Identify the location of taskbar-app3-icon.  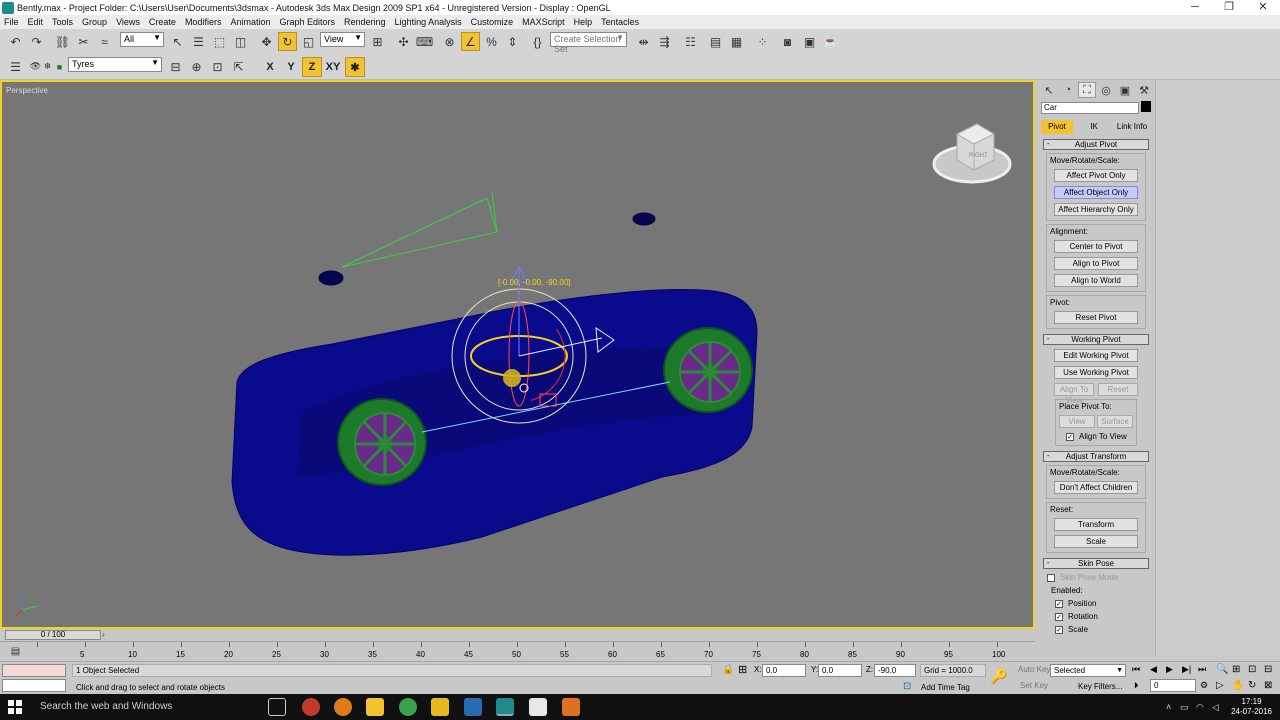
(473, 707).